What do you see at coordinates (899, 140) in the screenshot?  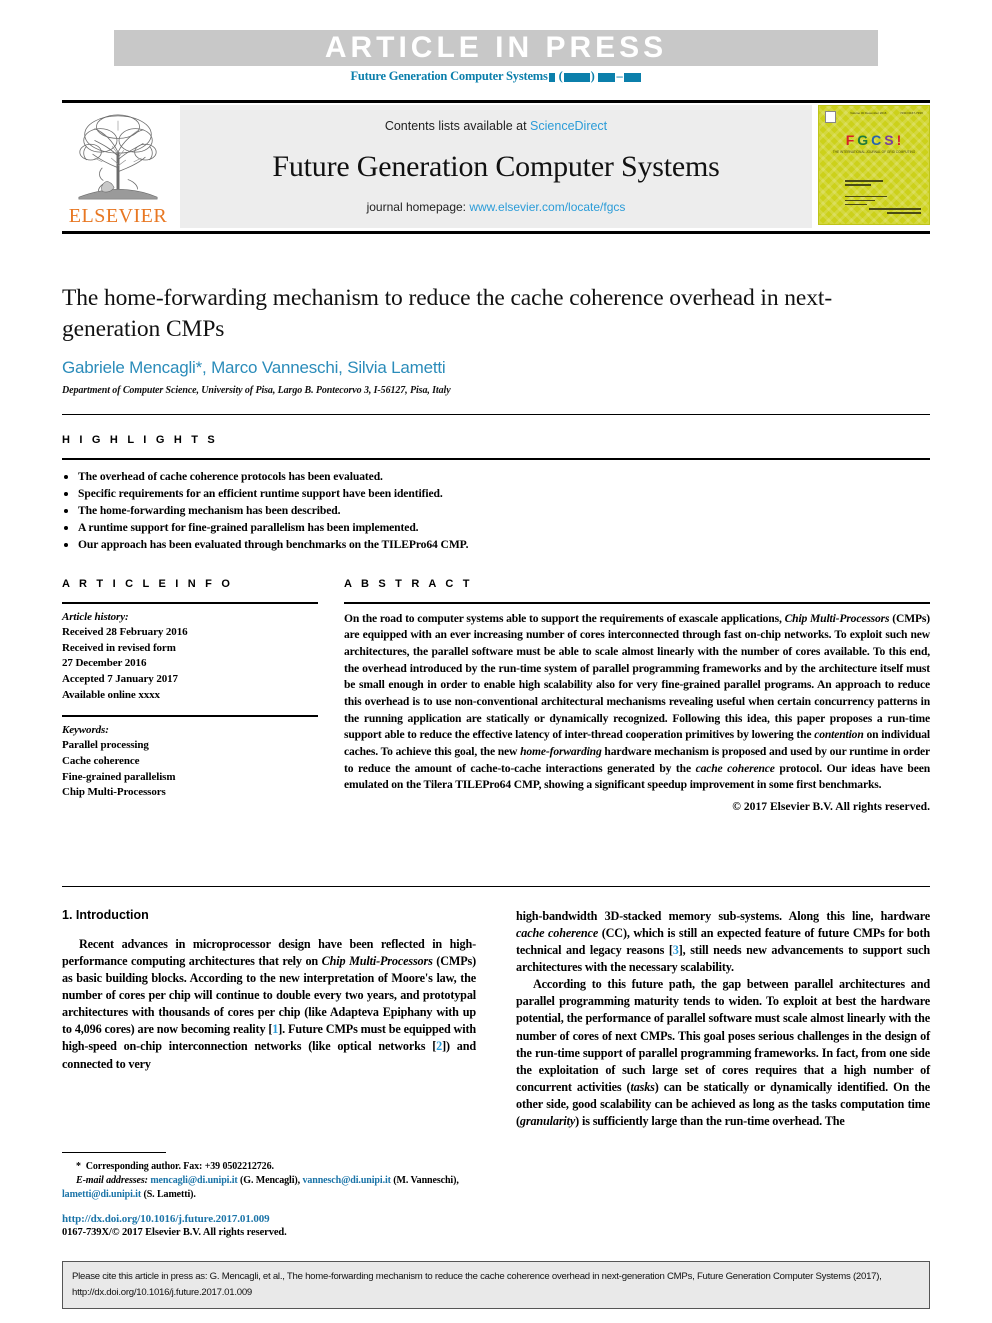 I see `cover-letter-bang: !` at bounding box center [899, 140].